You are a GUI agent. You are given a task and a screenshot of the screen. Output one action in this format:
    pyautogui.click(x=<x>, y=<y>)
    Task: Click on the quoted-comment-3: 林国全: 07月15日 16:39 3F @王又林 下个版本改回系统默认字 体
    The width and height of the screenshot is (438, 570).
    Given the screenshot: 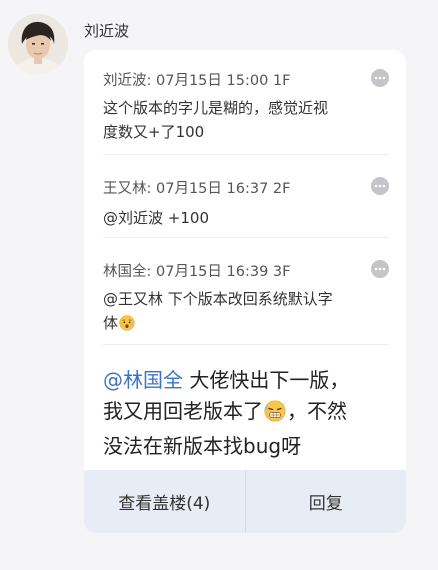 What is the action you would take?
    pyautogui.click(x=246, y=299)
    